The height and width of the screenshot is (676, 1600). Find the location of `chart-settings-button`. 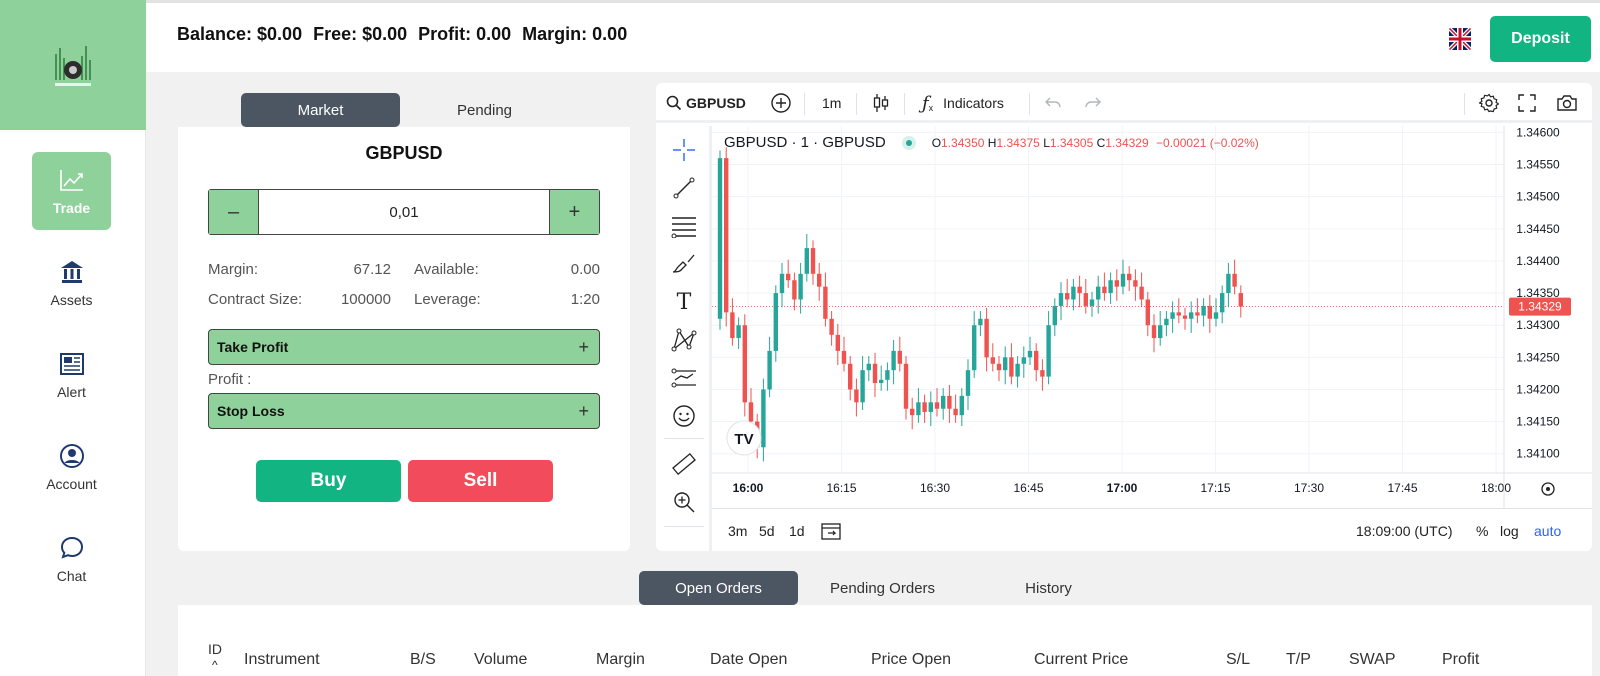

chart-settings-button is located at coordinates (1489, 103).